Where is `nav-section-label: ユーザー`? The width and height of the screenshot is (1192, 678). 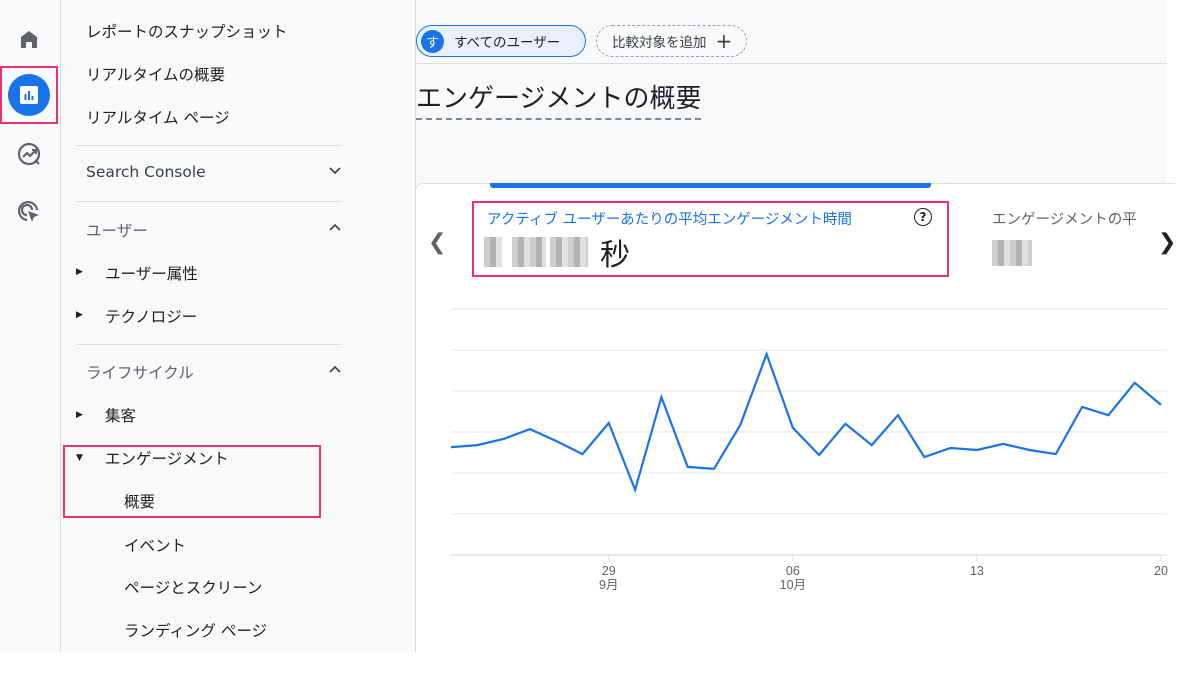 nav-section-label: ユーザー is located at coordinates (117, 231).